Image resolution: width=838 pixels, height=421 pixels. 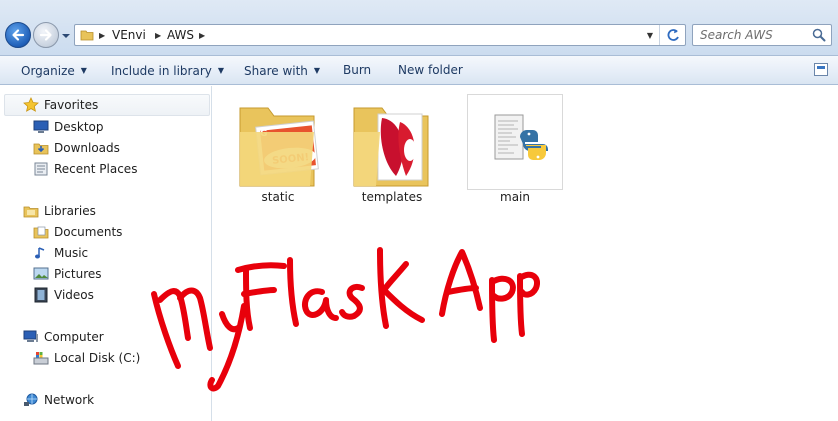 What do you see at coordinates (87, 148) in the screenshot?
I see `nav-item-label: Downloads` at bounding box center [87, 148].